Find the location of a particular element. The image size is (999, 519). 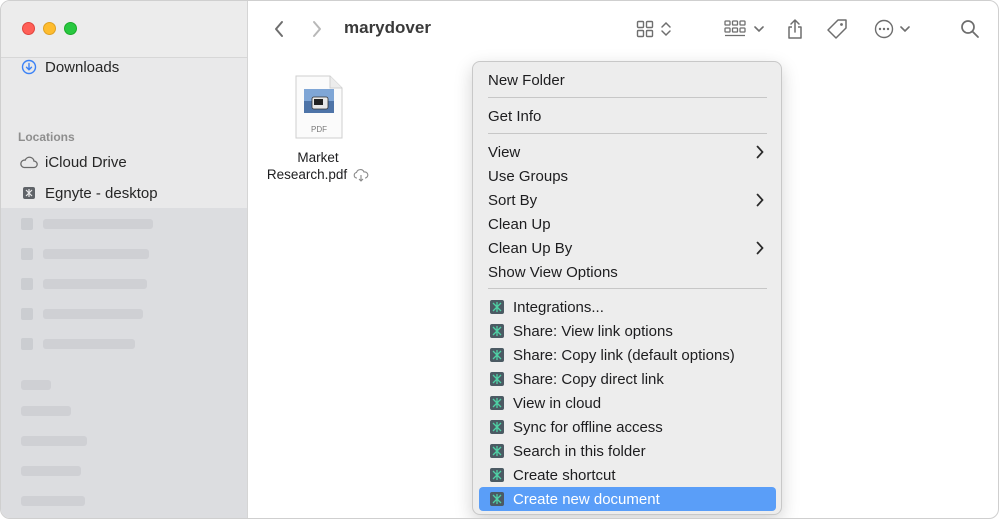

sidebar-item-egnyte-desktop: Egnyte - desktop is located at coordinates (88, 193).